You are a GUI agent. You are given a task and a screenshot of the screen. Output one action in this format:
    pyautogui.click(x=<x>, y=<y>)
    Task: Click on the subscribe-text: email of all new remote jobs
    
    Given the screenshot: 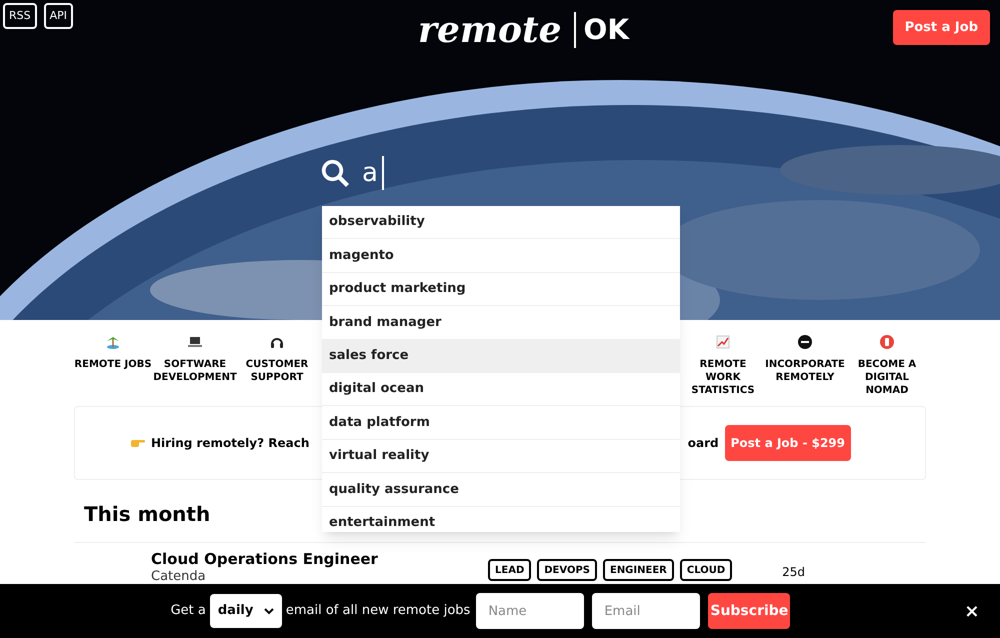 What is the action you would take?
    pyautogui.click(x=378, y=611)
    